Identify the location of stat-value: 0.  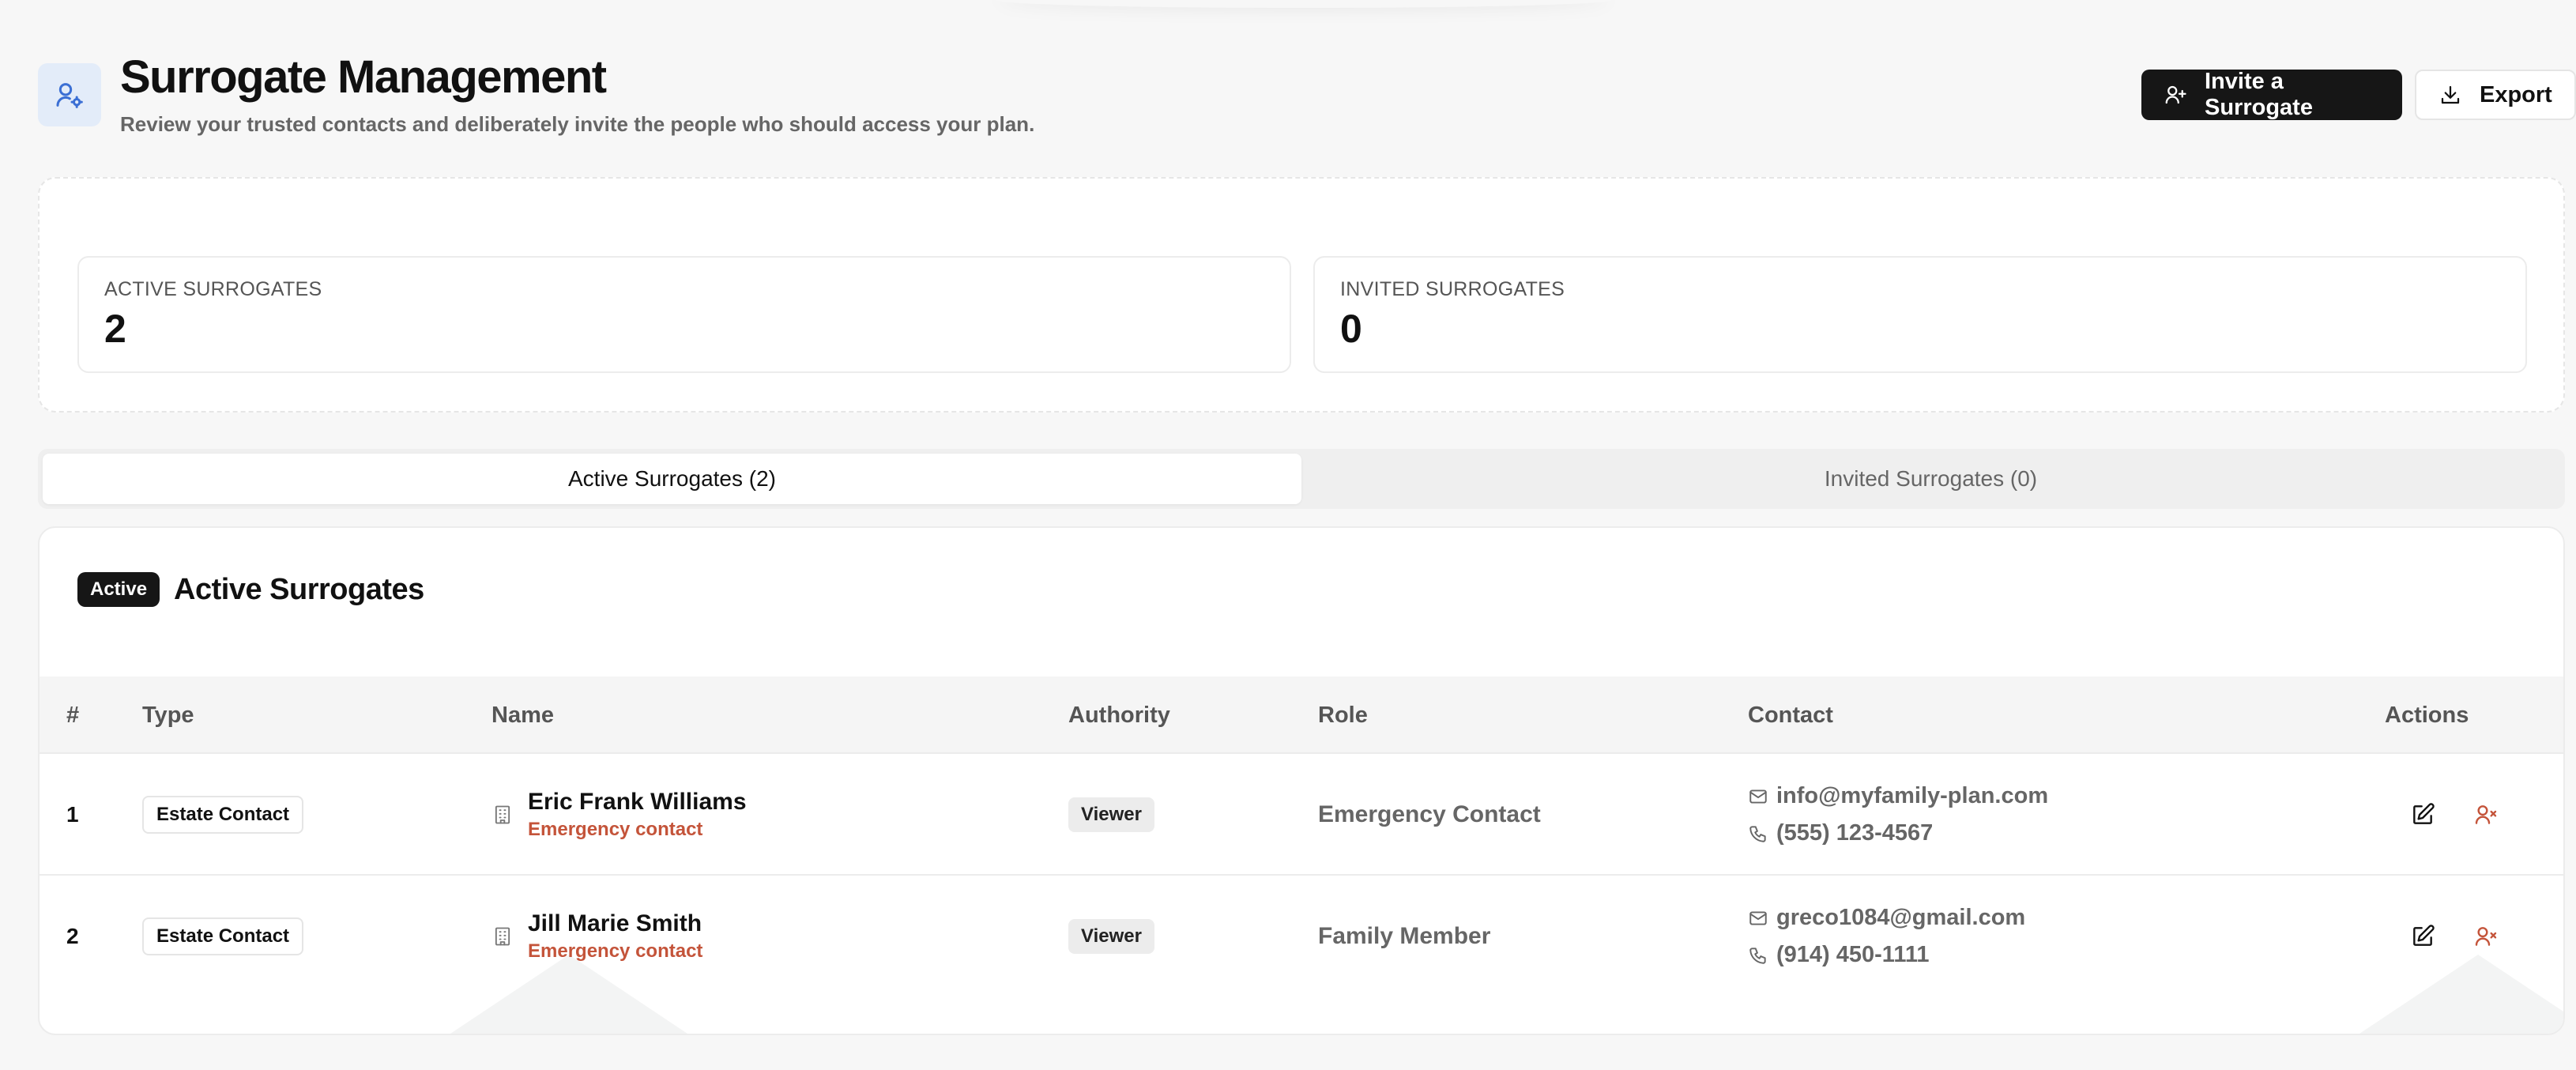
(1351, 329).